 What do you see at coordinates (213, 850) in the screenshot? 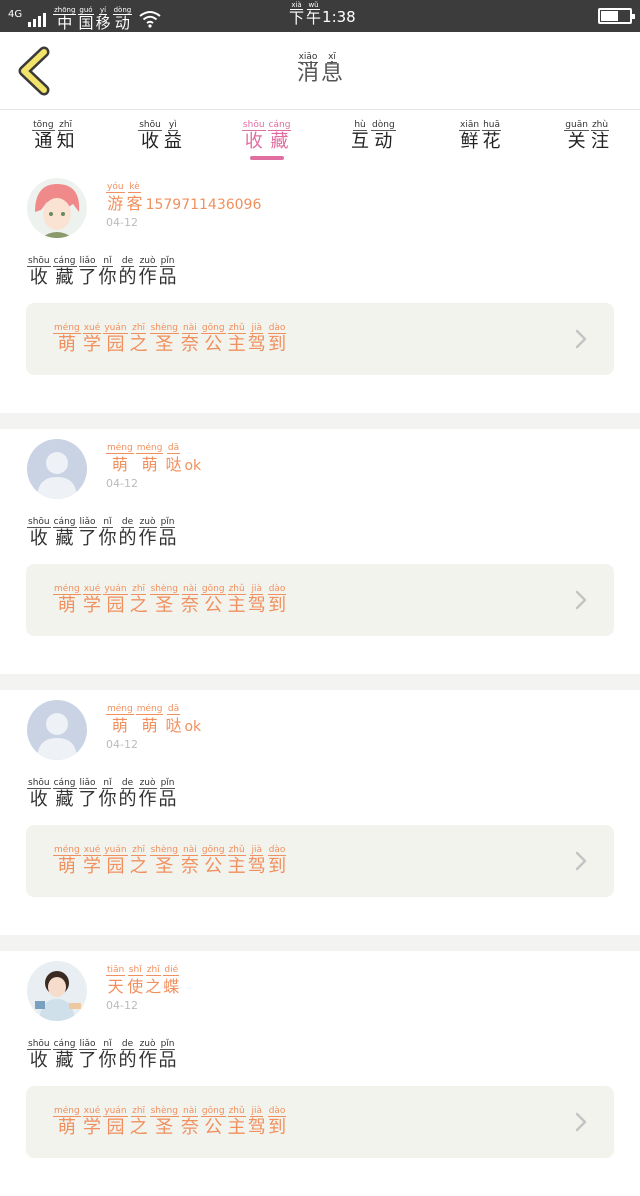
I see `pinyin: gōng` at bounding box center [213, 850].